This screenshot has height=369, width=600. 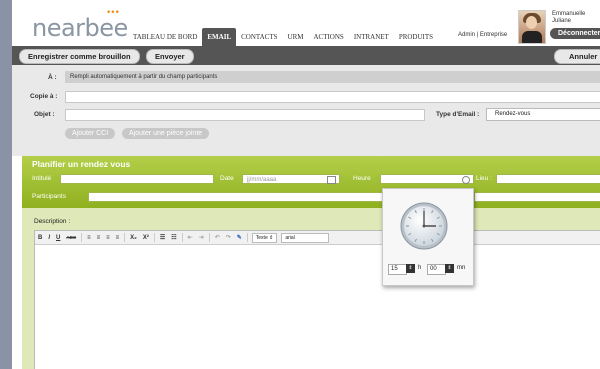 What do you see at coordinates (146, 238) in the screenshot?
I see `superscript-icon: X²` at bounding box center [146, 238].